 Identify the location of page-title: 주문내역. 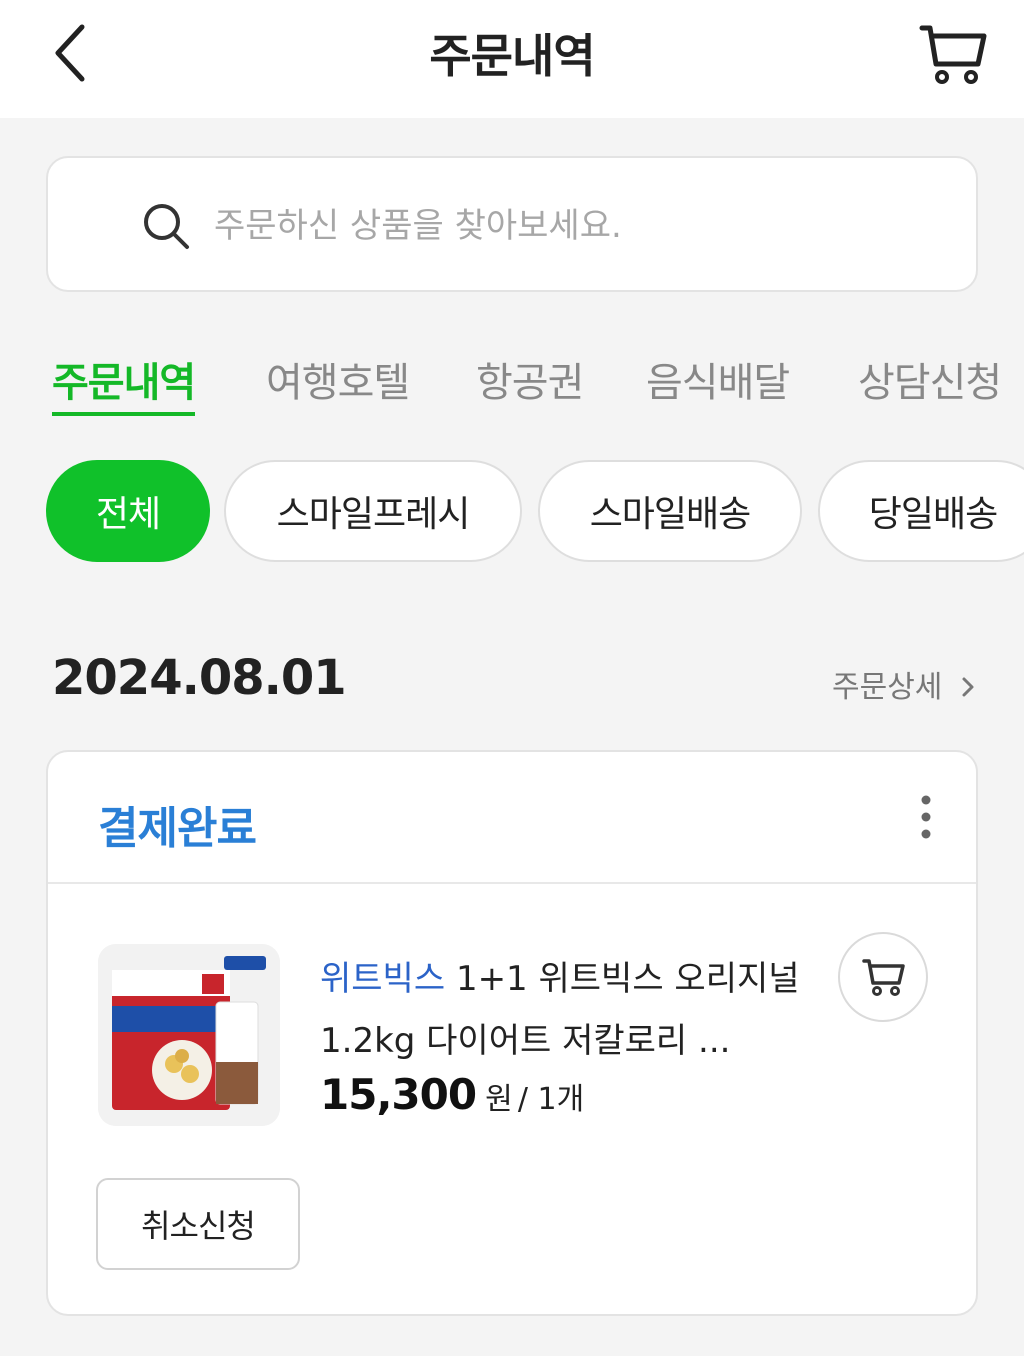
(512, 56).